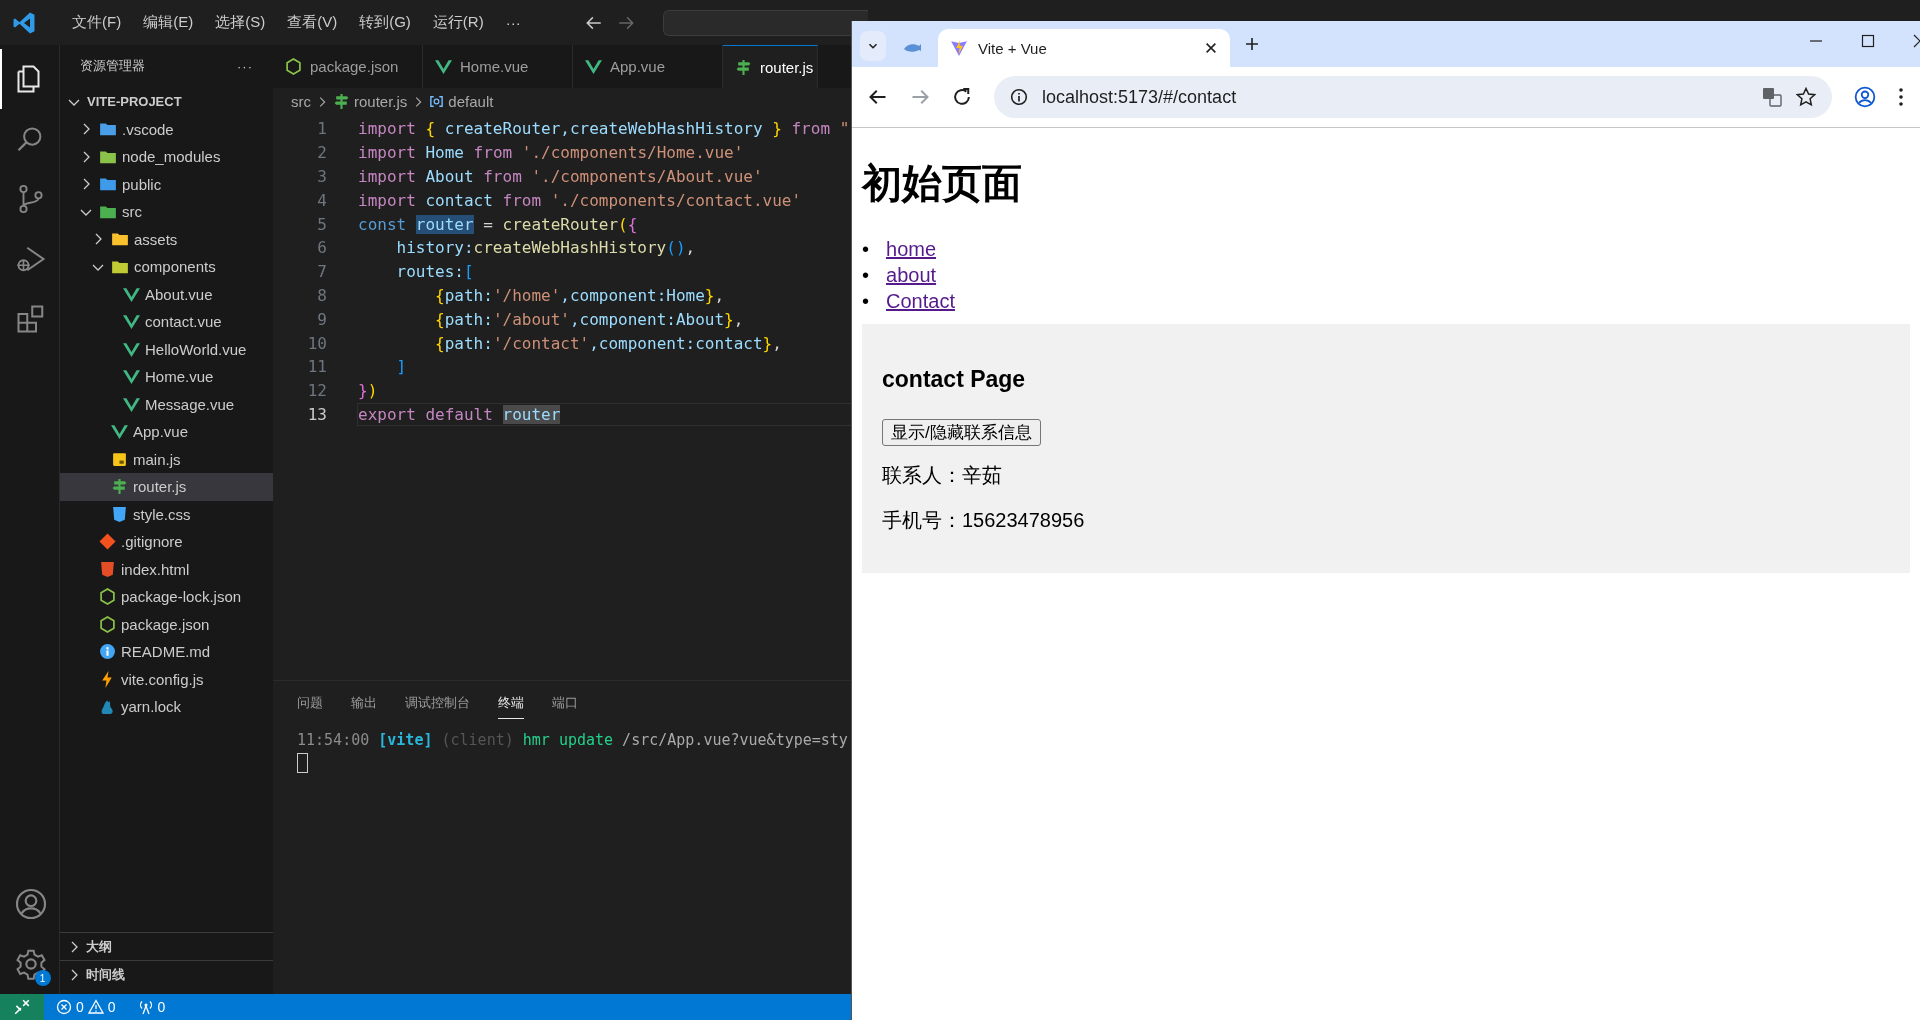 The image size is (1920, 1020). What do you see at coordinates (321, 248) in the screenshot?
I see `line-number: 6` at bounding box center [321, 248].